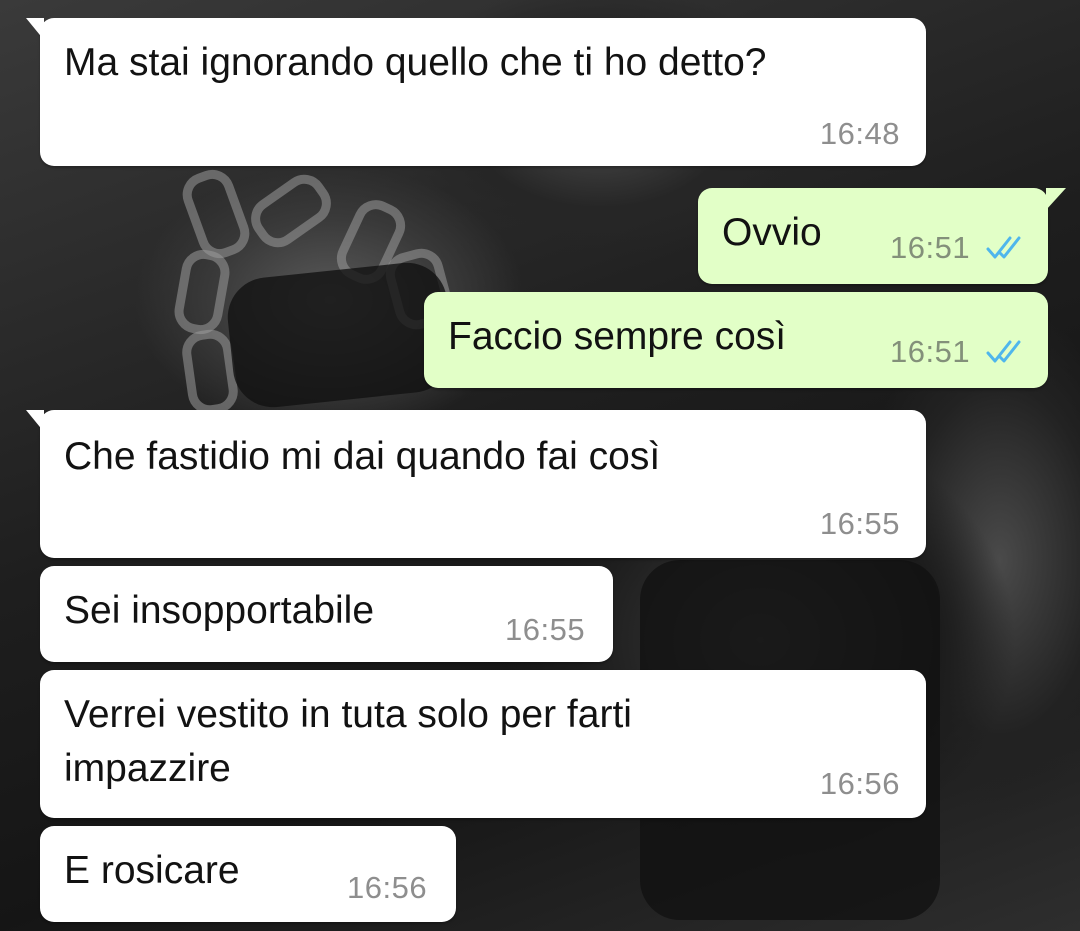  I want to click on outgoing-message: Faccio sempre così 16:51, so click(736, 340).